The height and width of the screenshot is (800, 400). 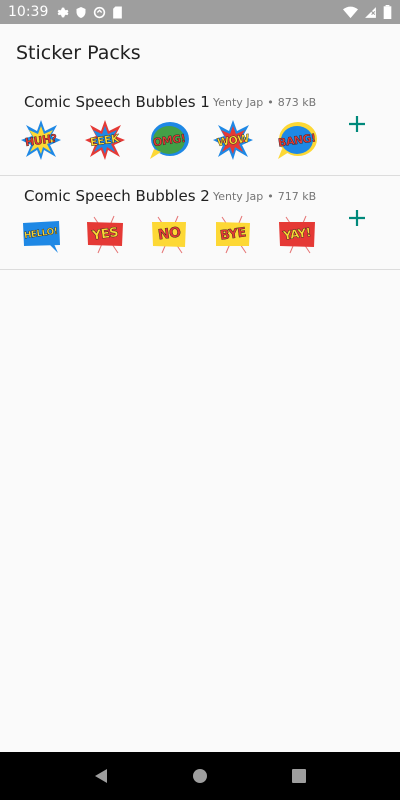 What do you see at coordinates (350, 12) in the screenshot?
I see `wifi-icon` at bounding box center [350, 12].